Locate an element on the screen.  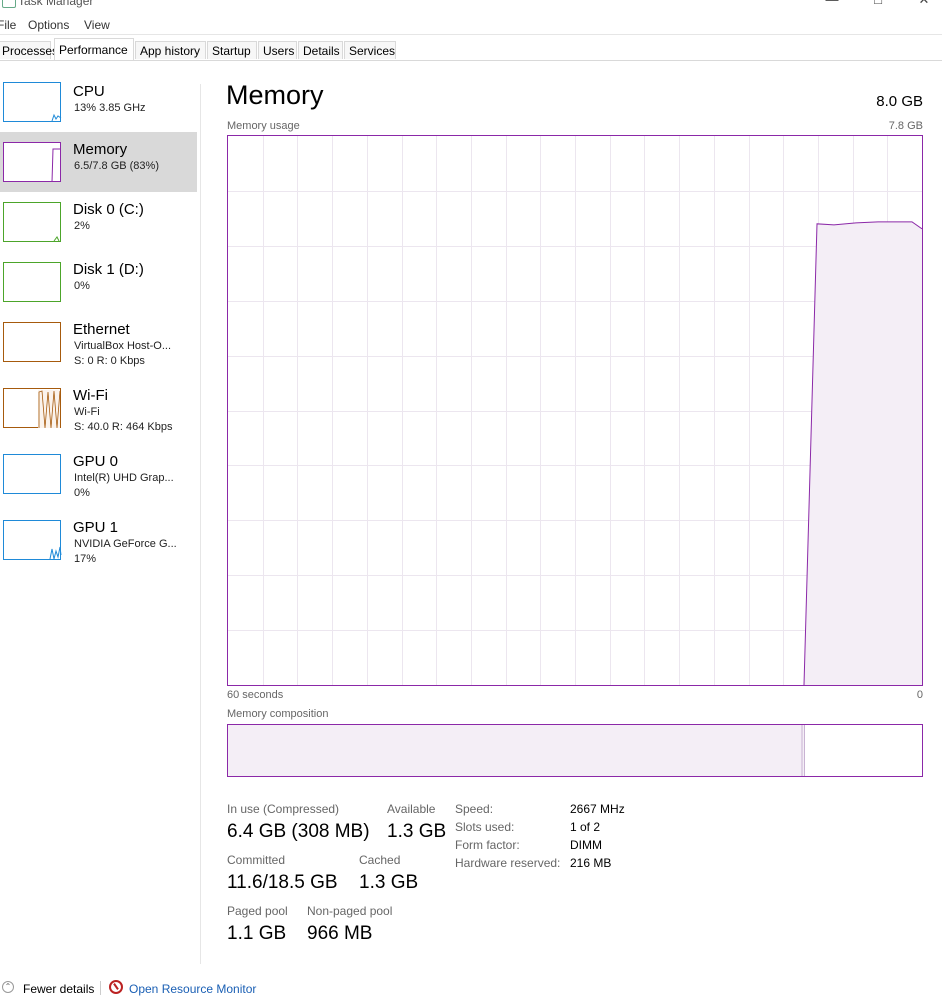
sidebar-item-detail: Wi-Fi is located at coordinates (87, 412).